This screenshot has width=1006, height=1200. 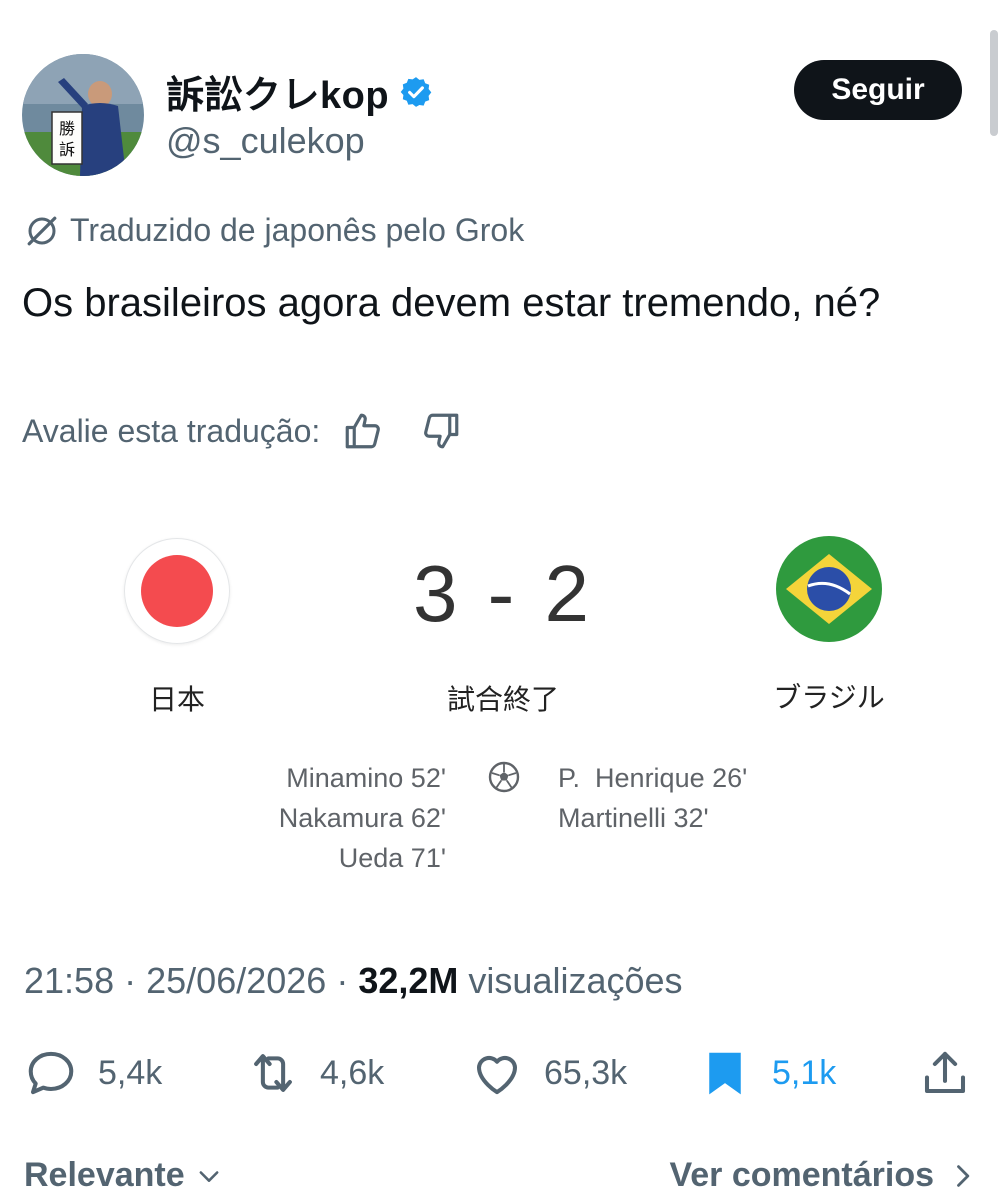 I want to click on home-scorers: Minamino 52' Nakamura 62' Ueda 71', so click(x=362, y=818).